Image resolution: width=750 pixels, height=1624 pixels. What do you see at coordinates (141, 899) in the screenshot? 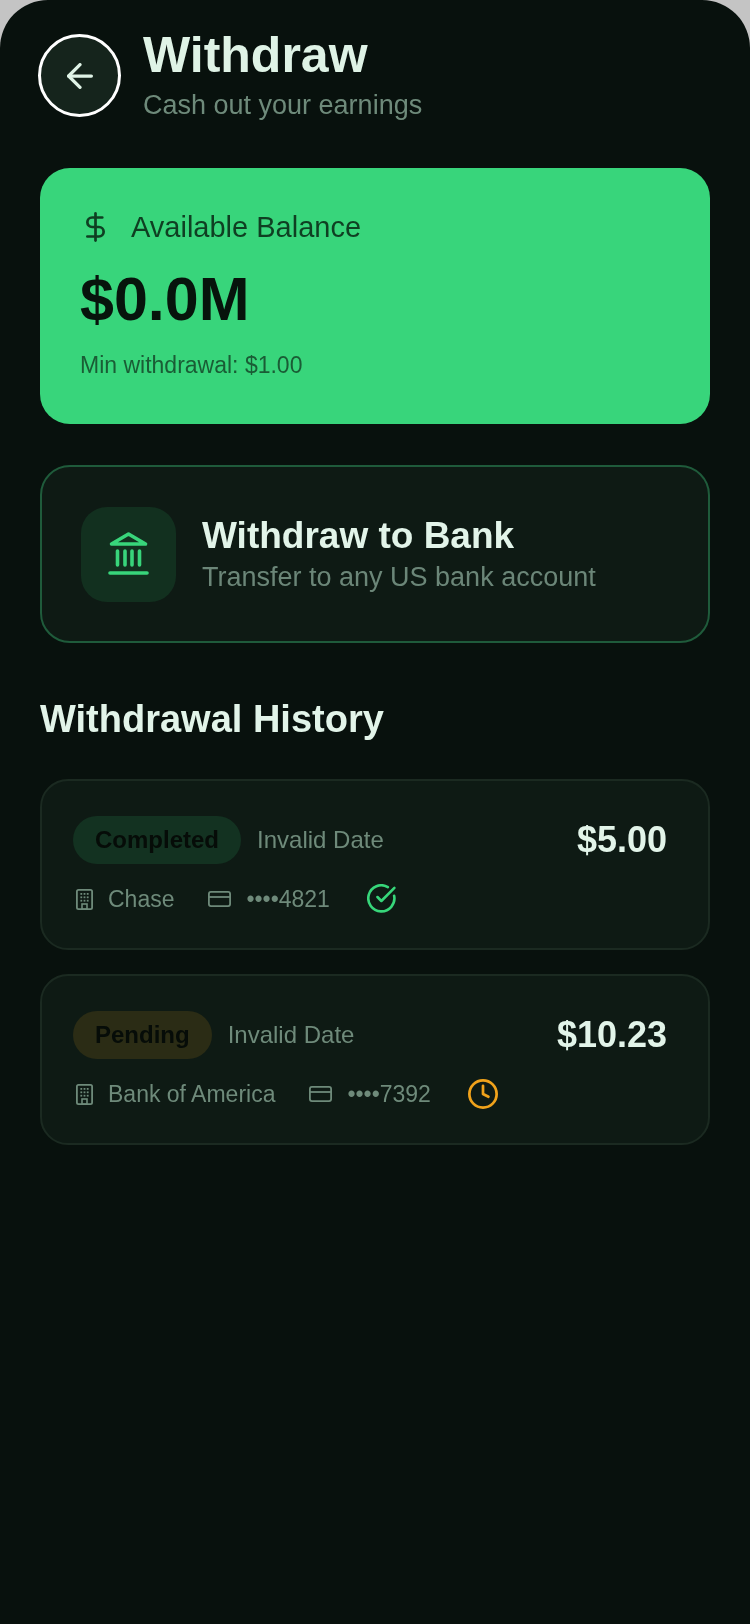
I see `bank-name: Chase` at bounding box center [141, 899].